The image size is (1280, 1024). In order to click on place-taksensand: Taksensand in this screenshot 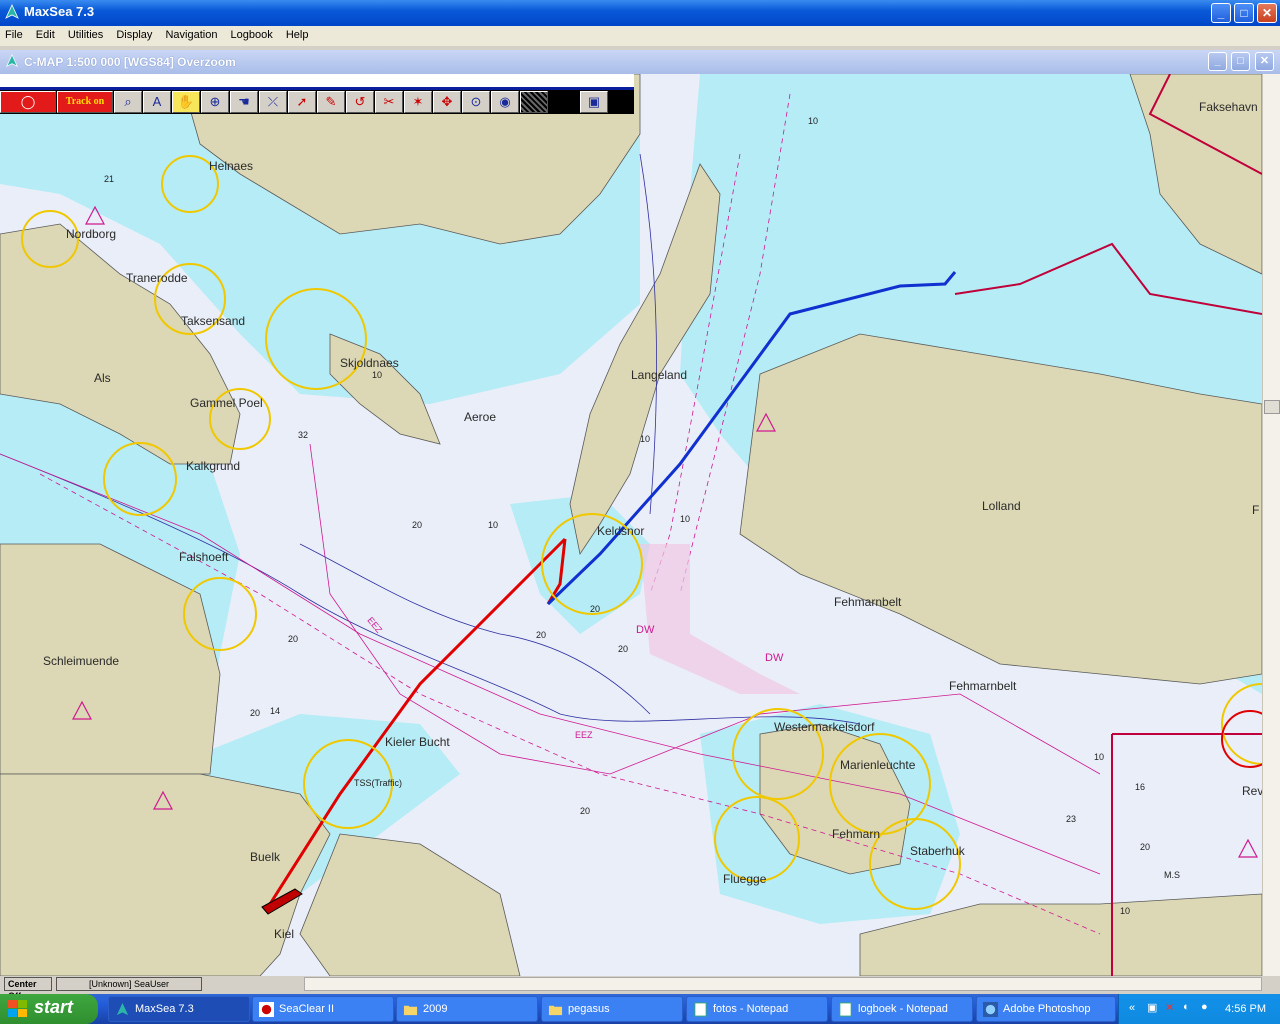, I will do `click(213, 321)`.